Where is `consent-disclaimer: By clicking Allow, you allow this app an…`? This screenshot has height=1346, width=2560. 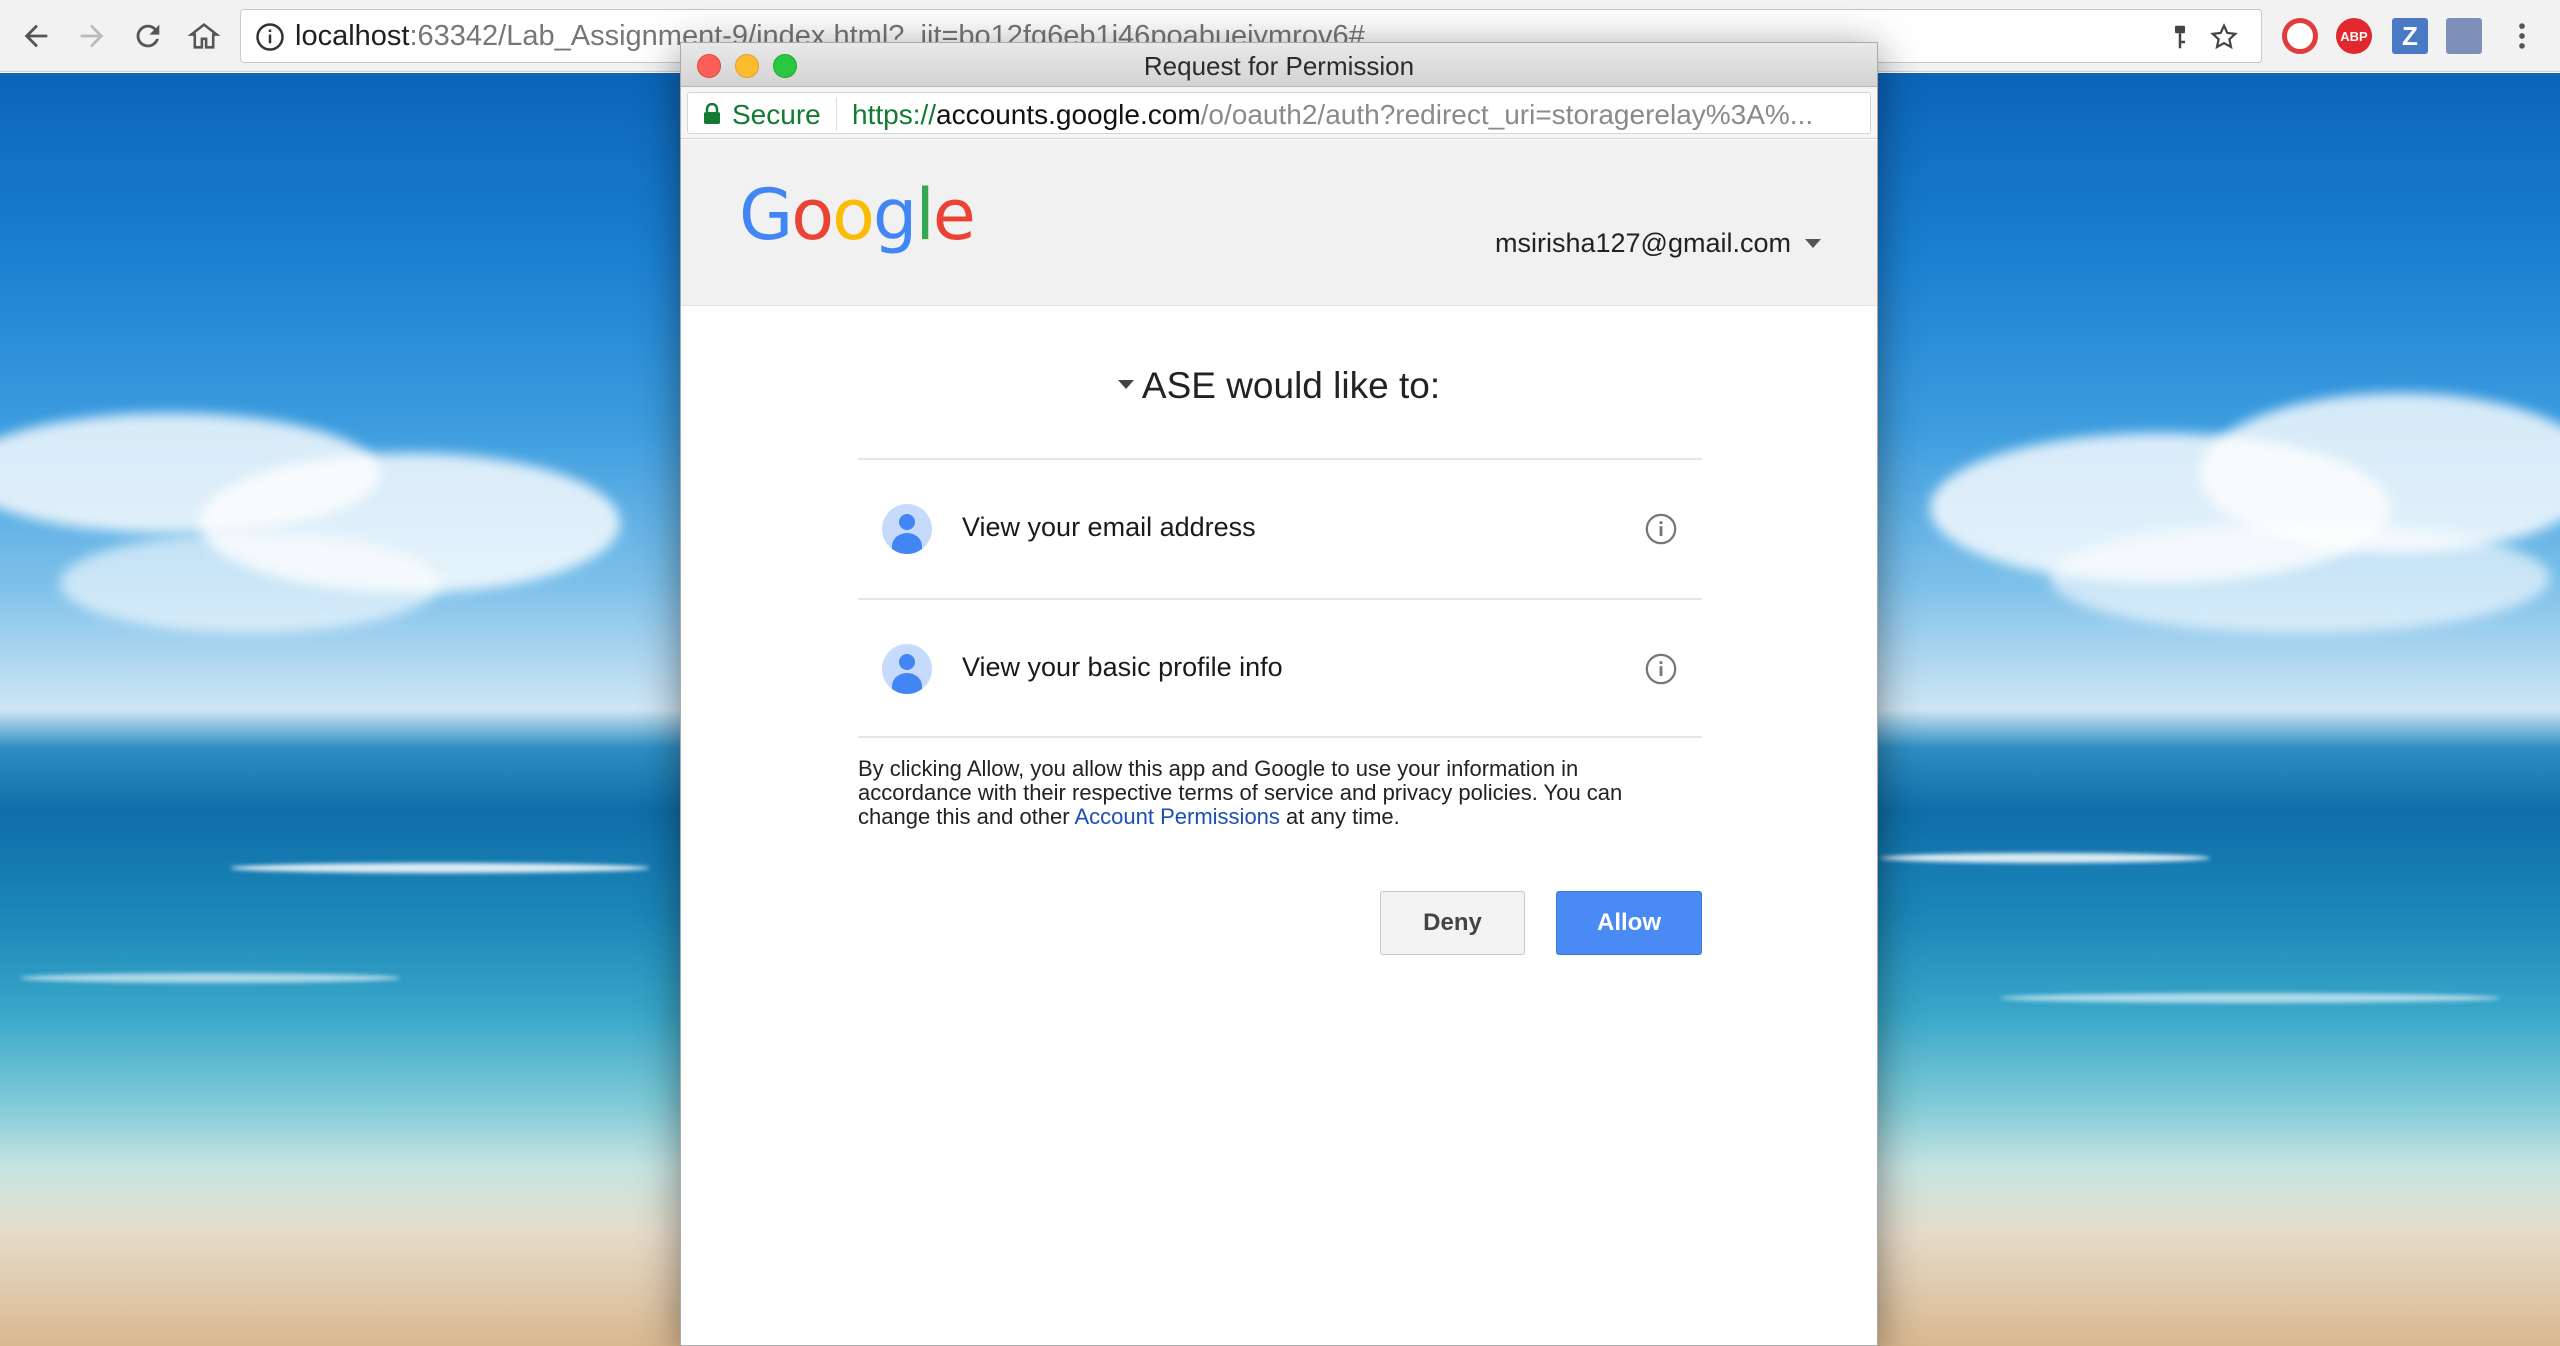
consent-disclaimer: By clicking Allow, you allow this app an… is located at coordinates (1240, 792).